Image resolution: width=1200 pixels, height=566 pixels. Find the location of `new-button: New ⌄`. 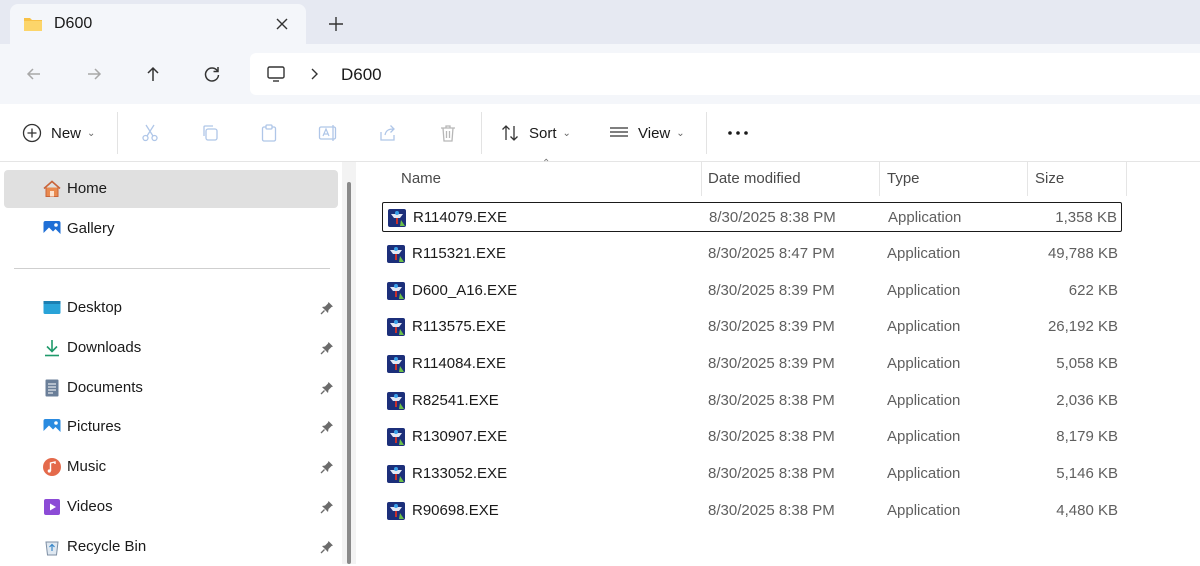

new-button: New ⌄ is located at coordinates (58, 133).